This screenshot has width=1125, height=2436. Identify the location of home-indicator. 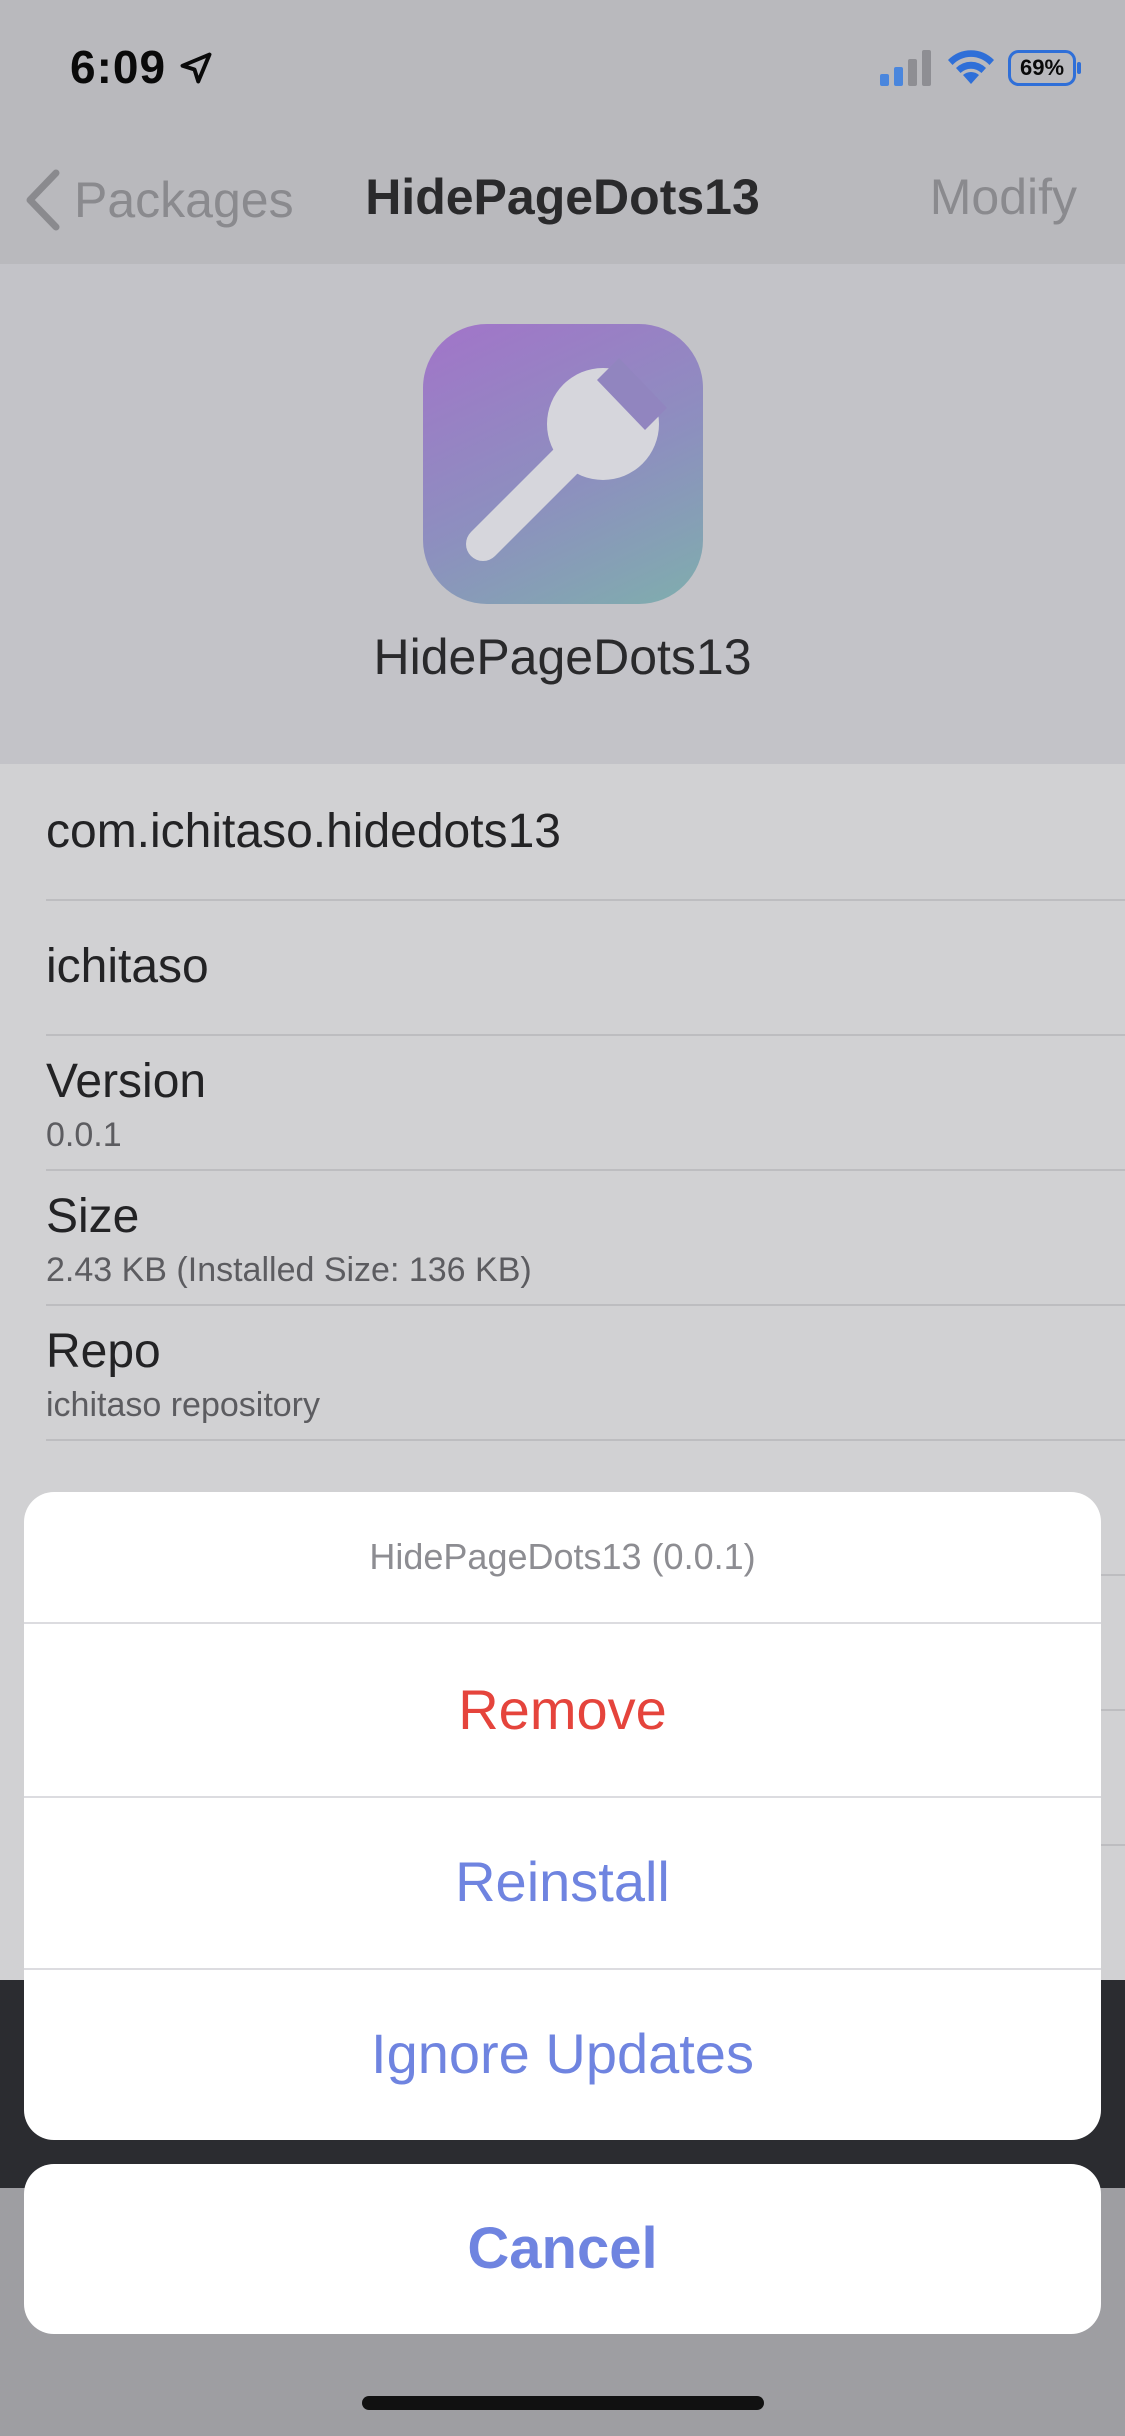
(563, 2403).